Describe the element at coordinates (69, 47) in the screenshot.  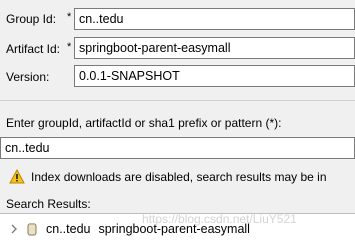
I see `artifact-id-required-mark: *` at that location.